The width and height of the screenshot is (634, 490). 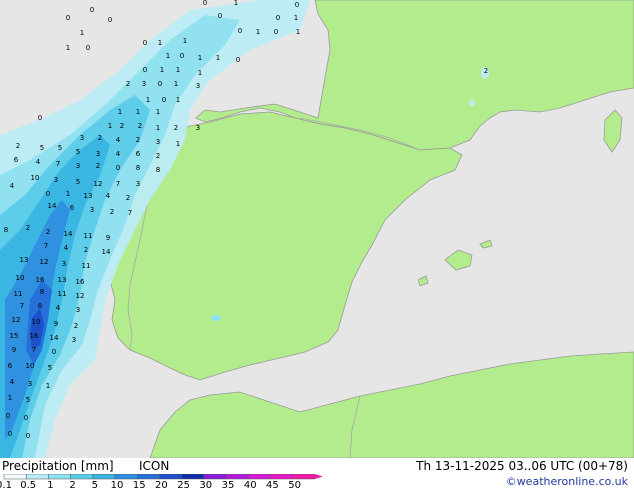 What do you see at coordinates (34, 336) in the screenshot?
I see `precip-value: 16` at bounding box center [34, 336].